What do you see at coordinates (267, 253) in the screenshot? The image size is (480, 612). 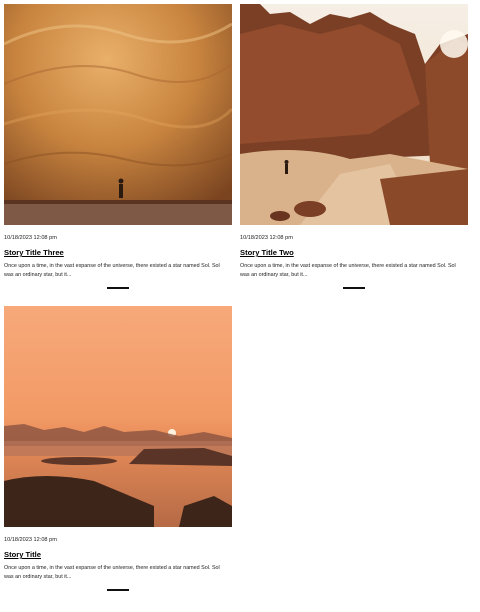 I see `post-title-link: Story Title Two` at bounding box center [267, 253].